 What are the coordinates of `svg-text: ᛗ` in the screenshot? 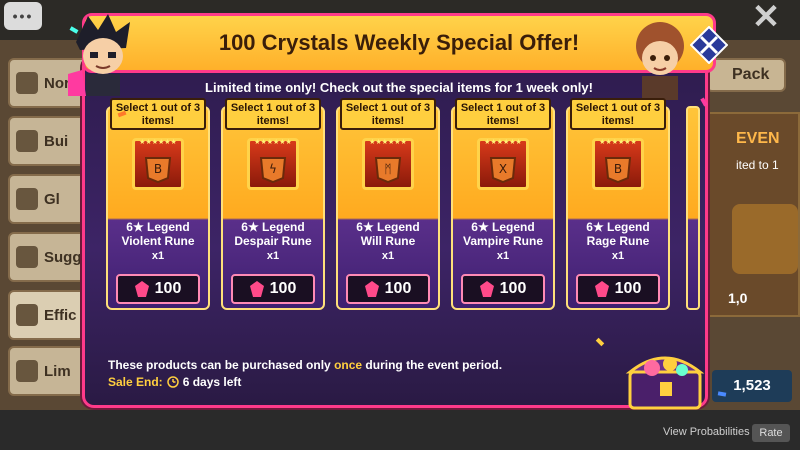 It's located at (387, 169).